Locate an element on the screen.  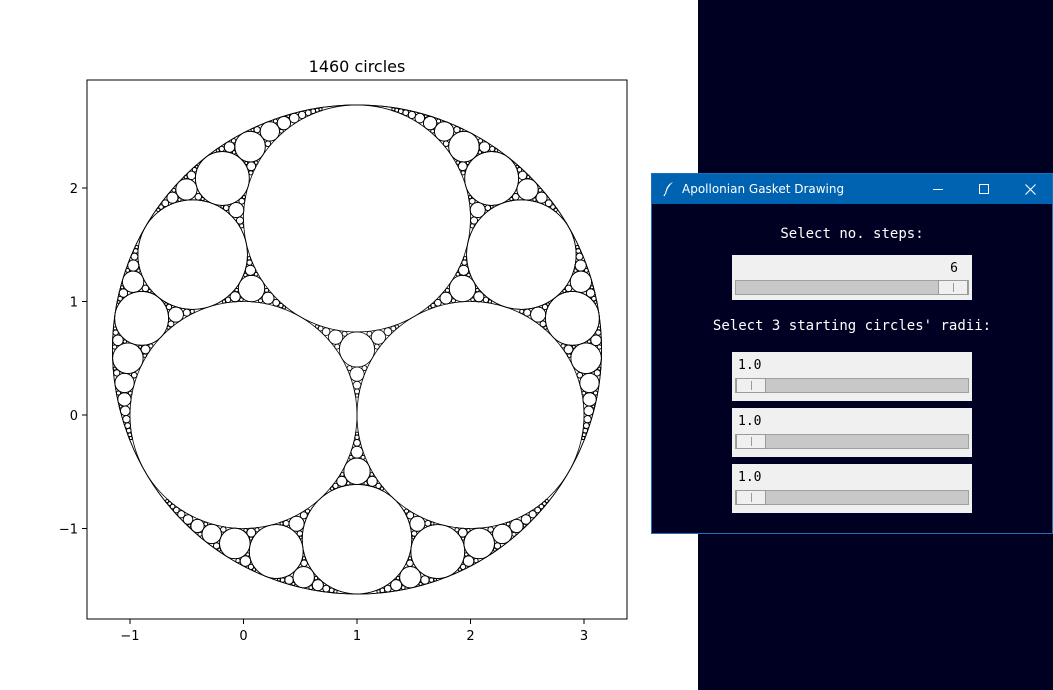
radius-1-value: 1.0 is located at coordinates (750, 365).